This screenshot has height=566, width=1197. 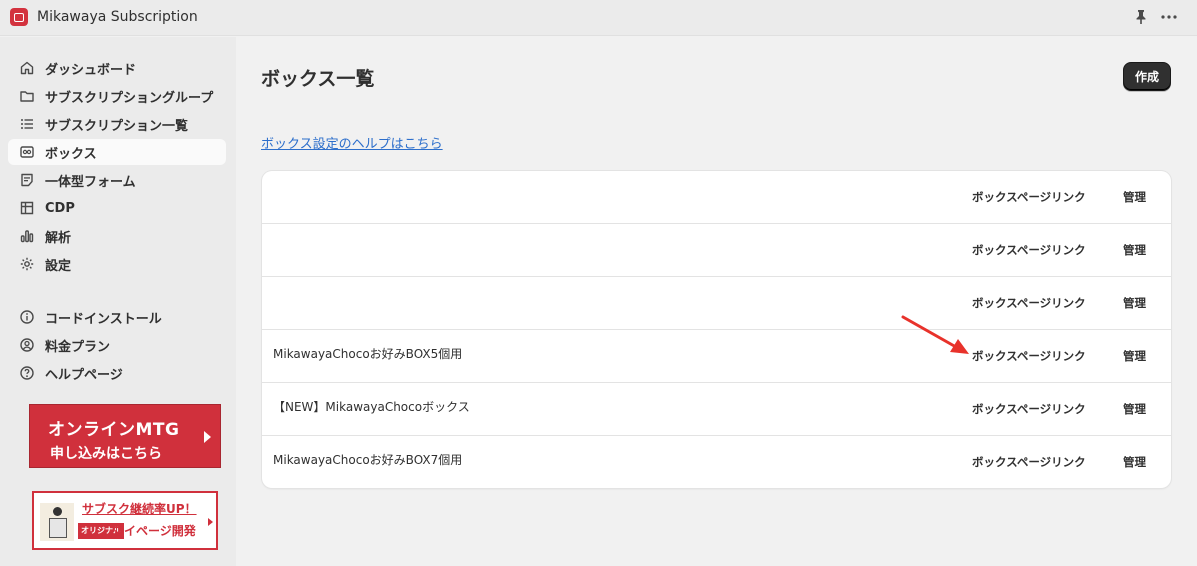 I want to click on mypage-dev-banner: サブスク継続率UP！ オリジナル マイページ開発, so click(x=125, y=520).